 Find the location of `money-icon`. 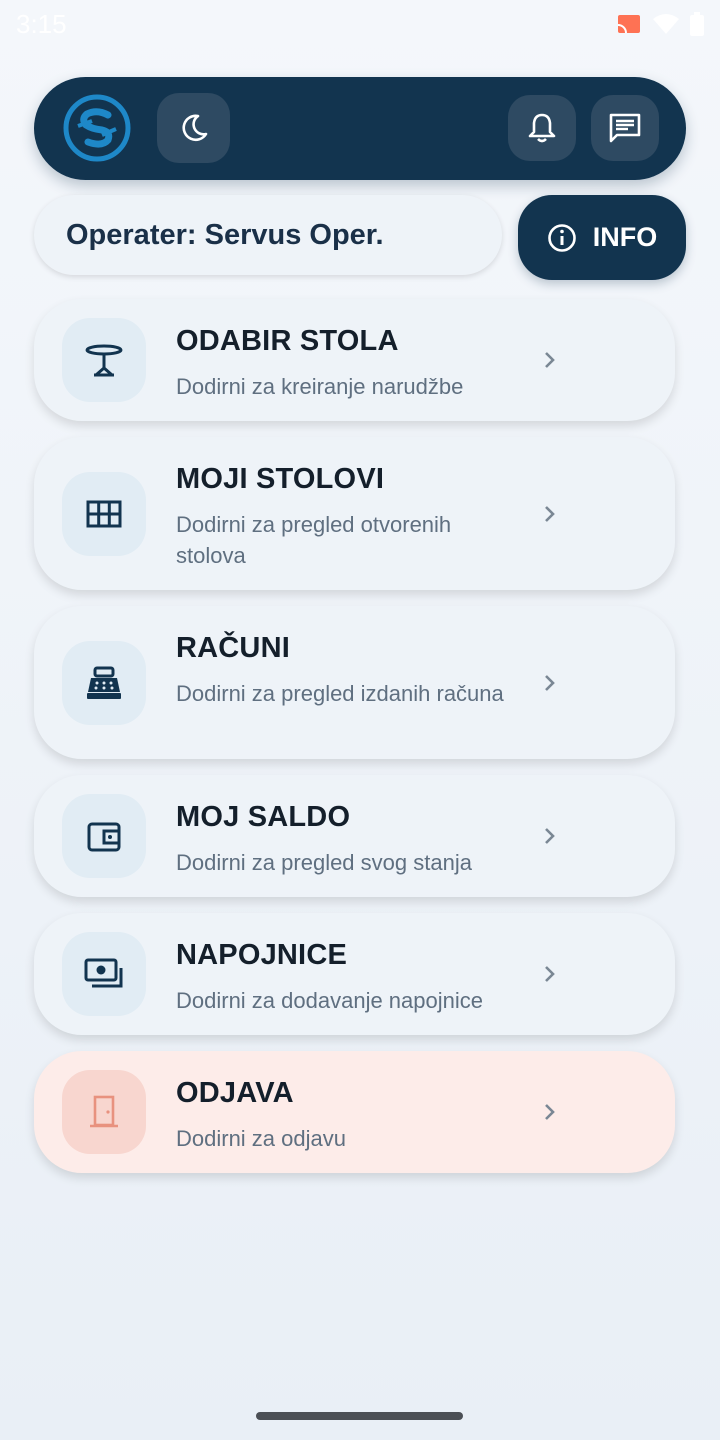

money-icon is located at coordinates (104, 974).